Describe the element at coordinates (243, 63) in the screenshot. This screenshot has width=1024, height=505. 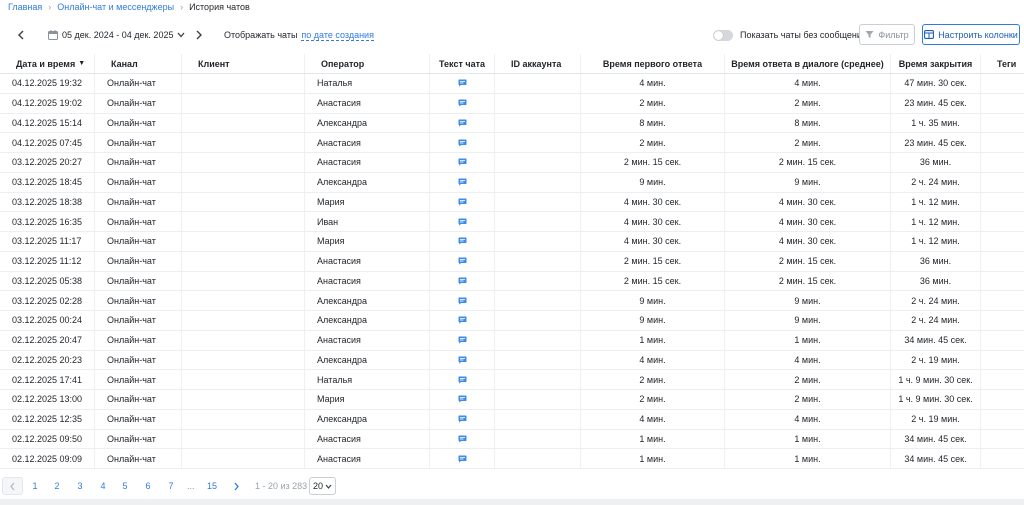
I see `column-header-client: Клиент` at that location.